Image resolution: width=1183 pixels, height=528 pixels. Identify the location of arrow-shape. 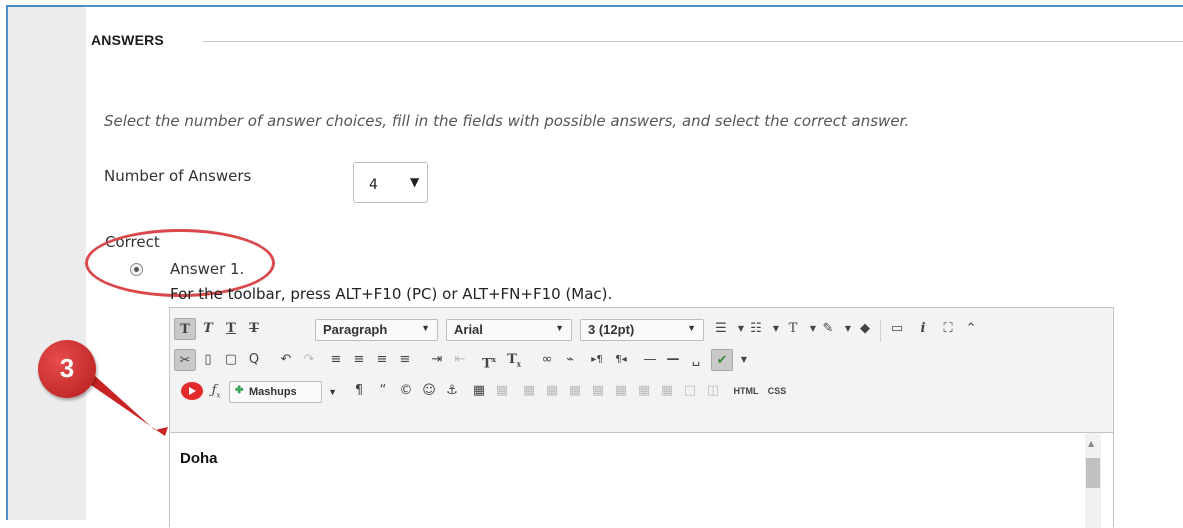
(128, 405).